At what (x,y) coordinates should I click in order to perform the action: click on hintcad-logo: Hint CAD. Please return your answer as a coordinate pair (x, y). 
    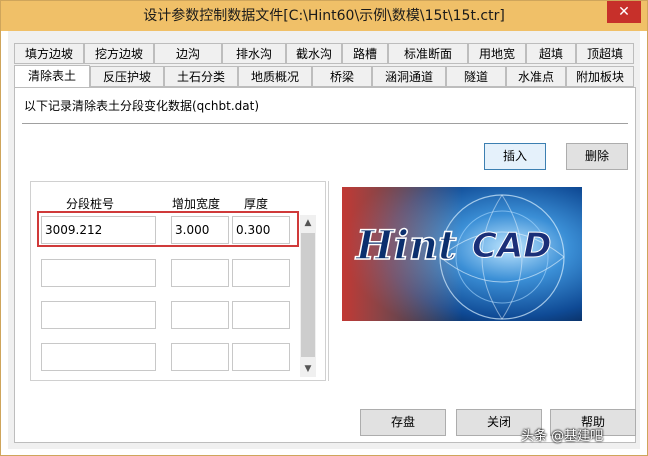
    Looking at the image, I should click on (462, 254).